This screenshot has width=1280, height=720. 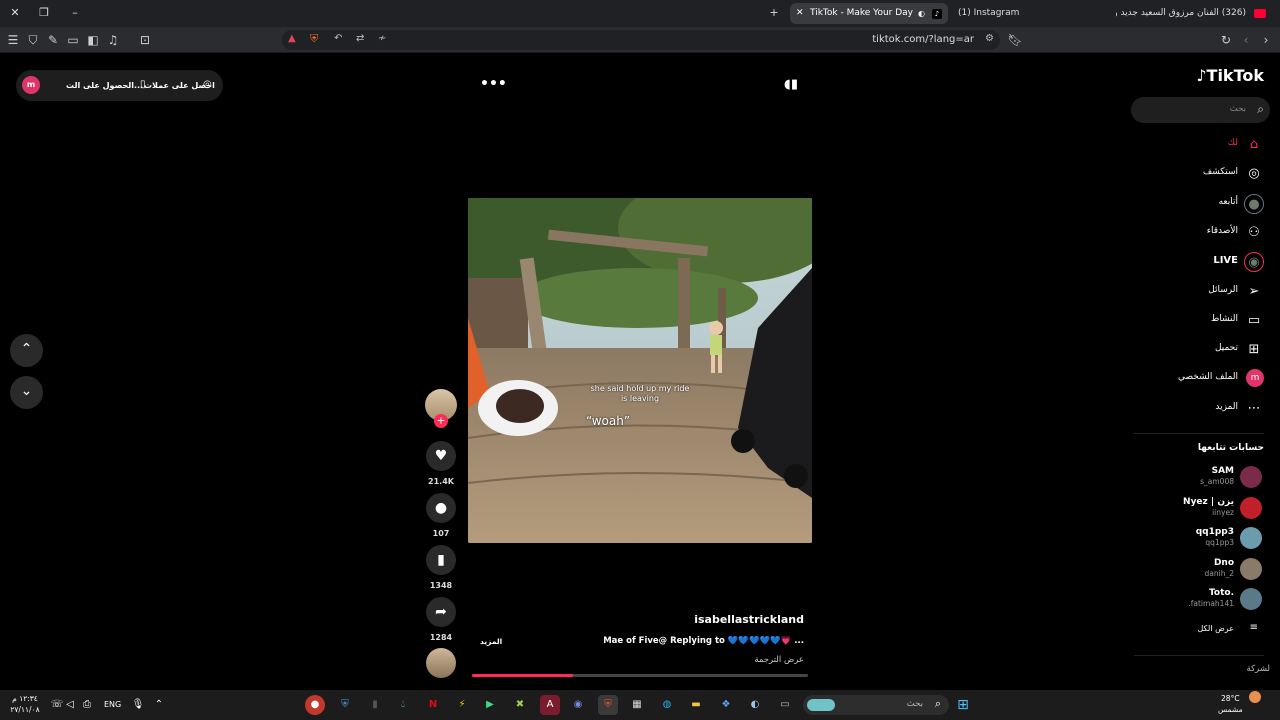 I want to click on avatar: m, so click(x=31, y=85).